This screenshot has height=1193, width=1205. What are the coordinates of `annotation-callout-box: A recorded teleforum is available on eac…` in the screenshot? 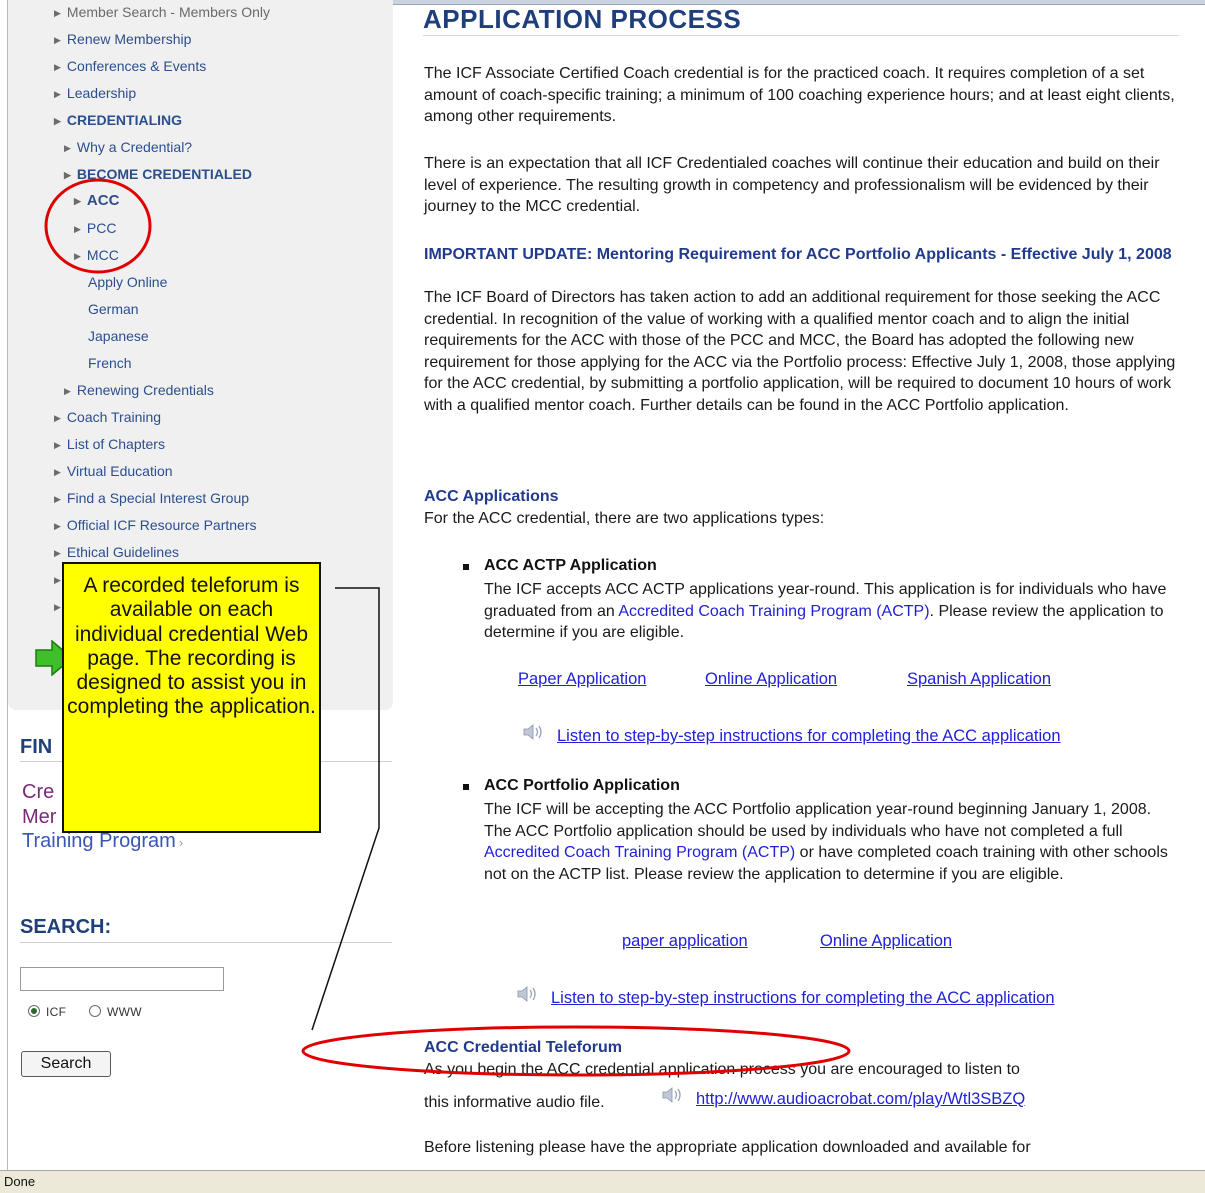 It's located at (191, 697).